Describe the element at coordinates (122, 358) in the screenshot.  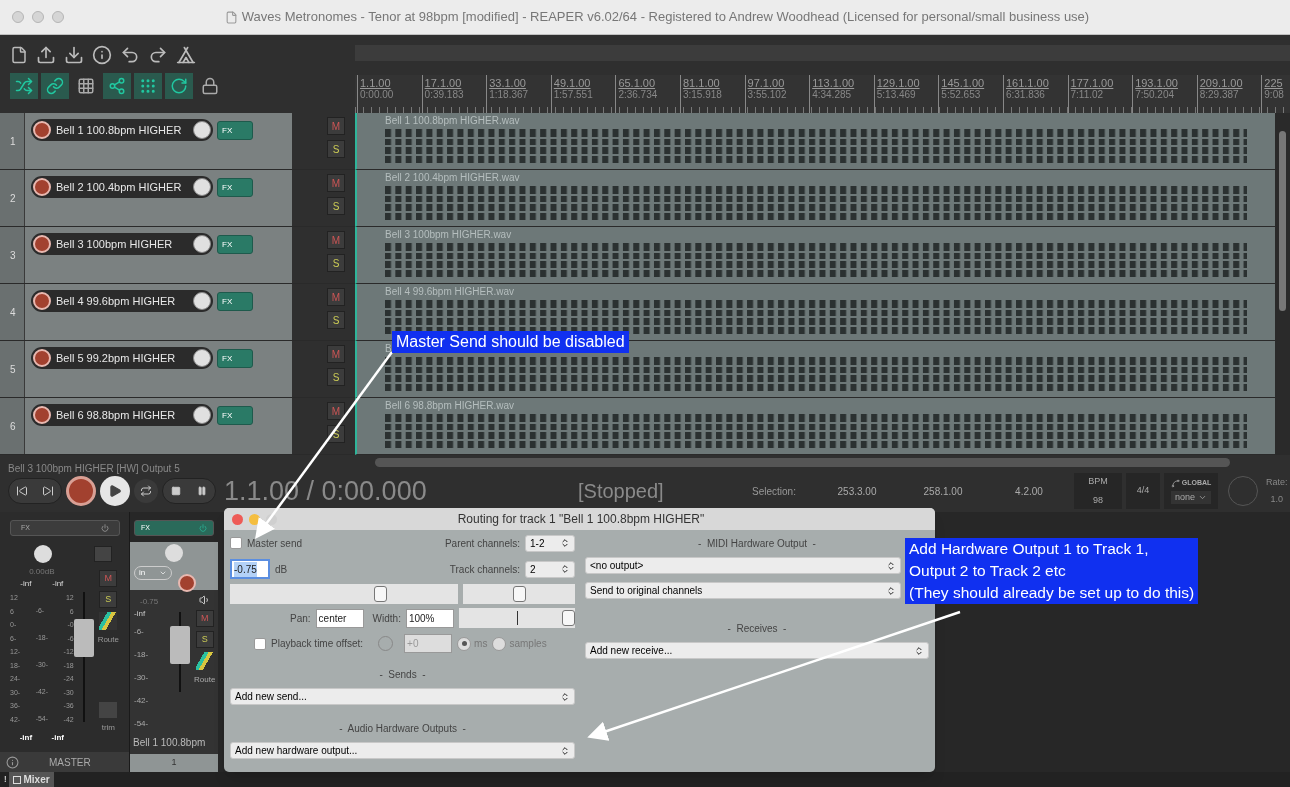
I see `track-name-field: Bell 5 99.2bpm HIGHER` at that location.